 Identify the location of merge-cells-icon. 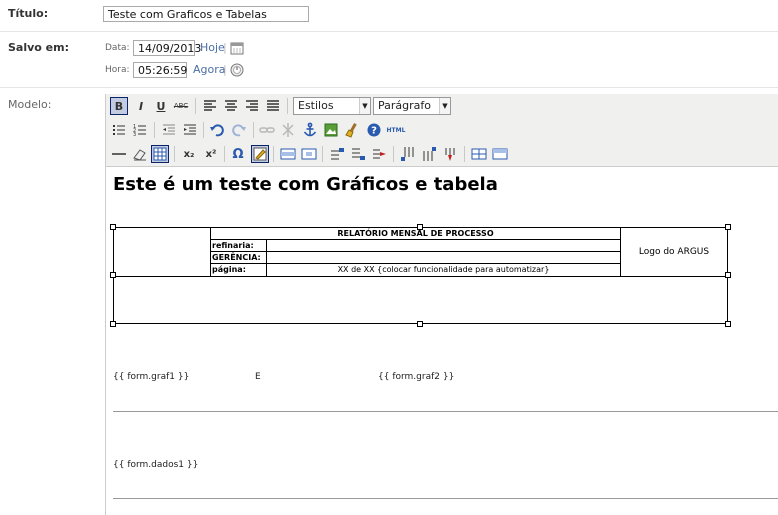
(500, 154).